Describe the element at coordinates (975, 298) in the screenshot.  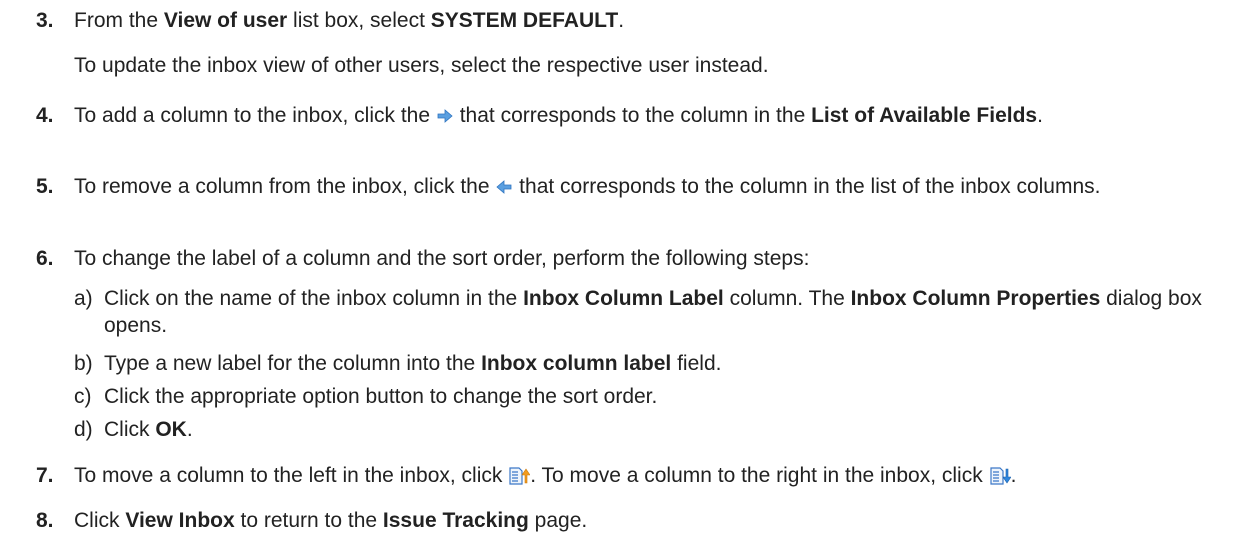
I see `ui-term: Inbox Column Properties` at that location.